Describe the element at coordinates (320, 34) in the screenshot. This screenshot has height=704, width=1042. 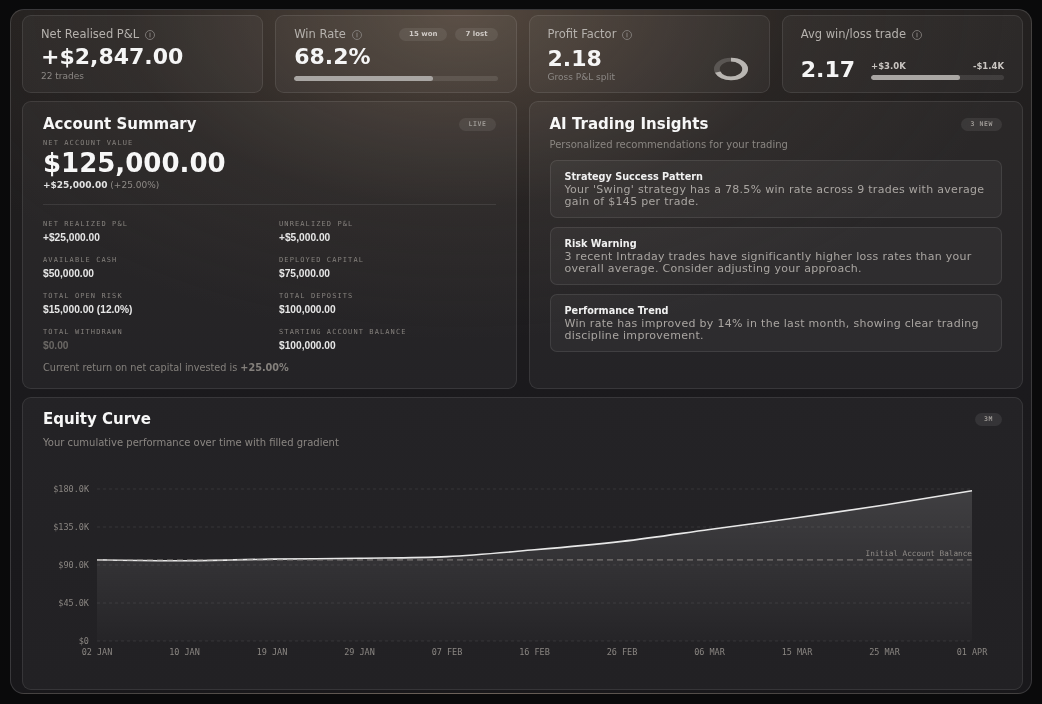
I see `stat-label: Win Rate` at that location.